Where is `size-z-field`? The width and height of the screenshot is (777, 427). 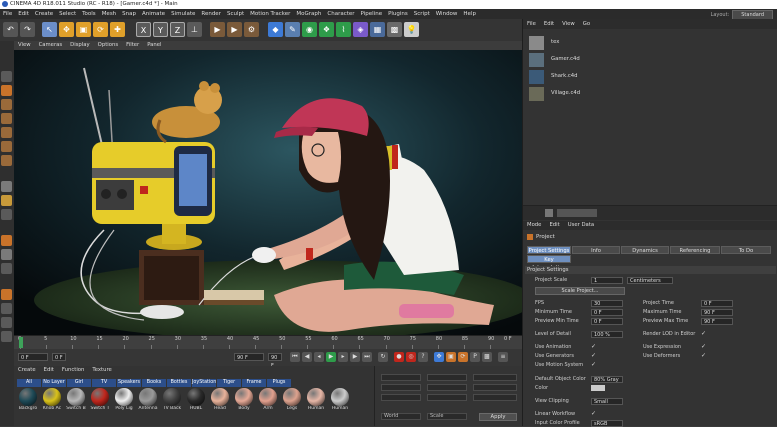
size-z-field is located at coordinates (447, 397).